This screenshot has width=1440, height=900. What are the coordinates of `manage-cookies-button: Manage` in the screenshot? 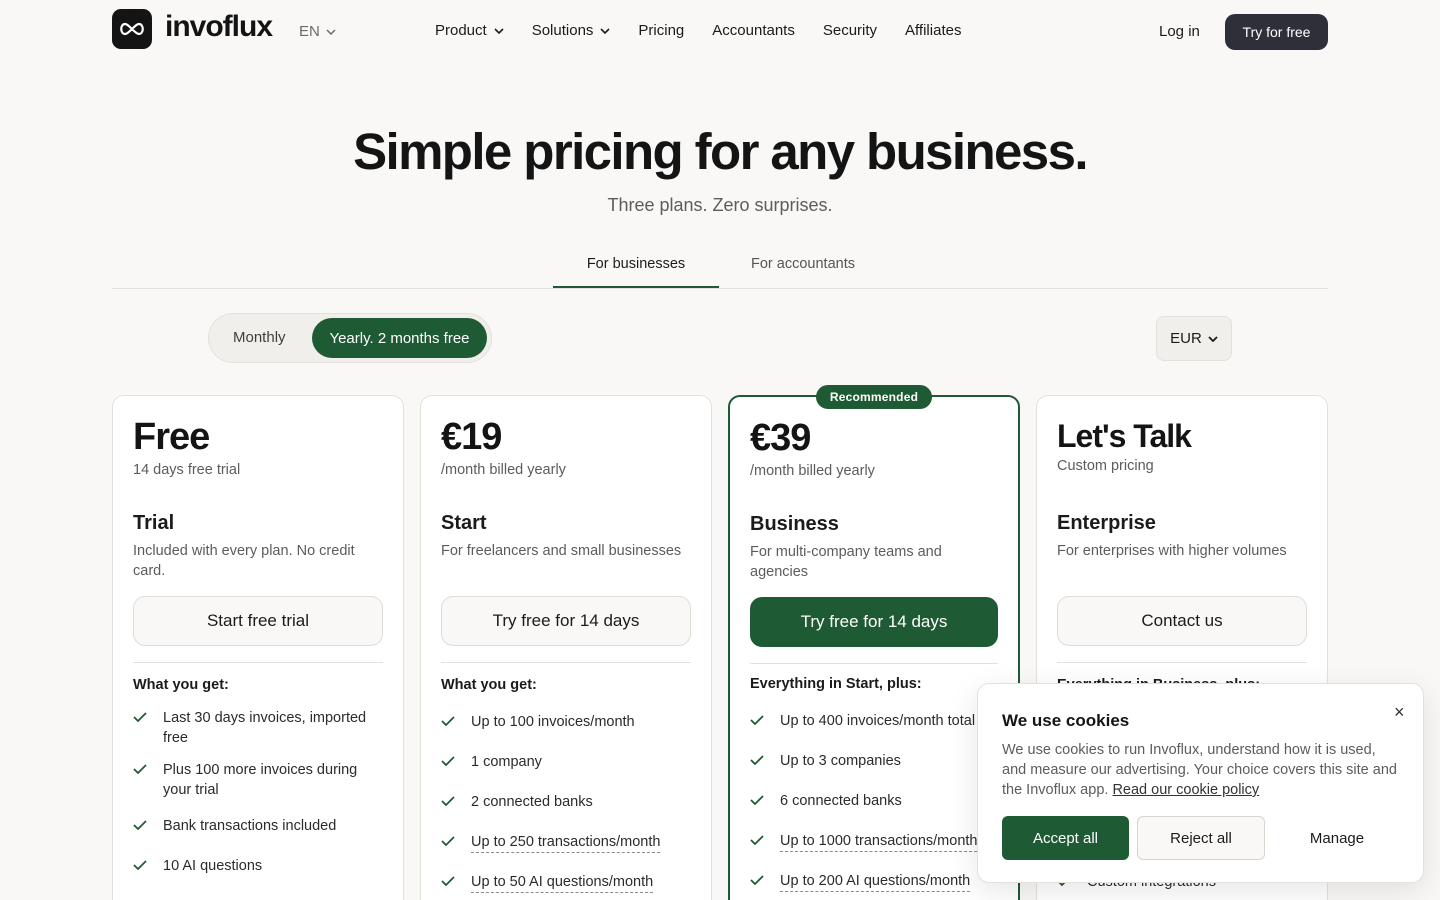 It's located at (1337, 838).